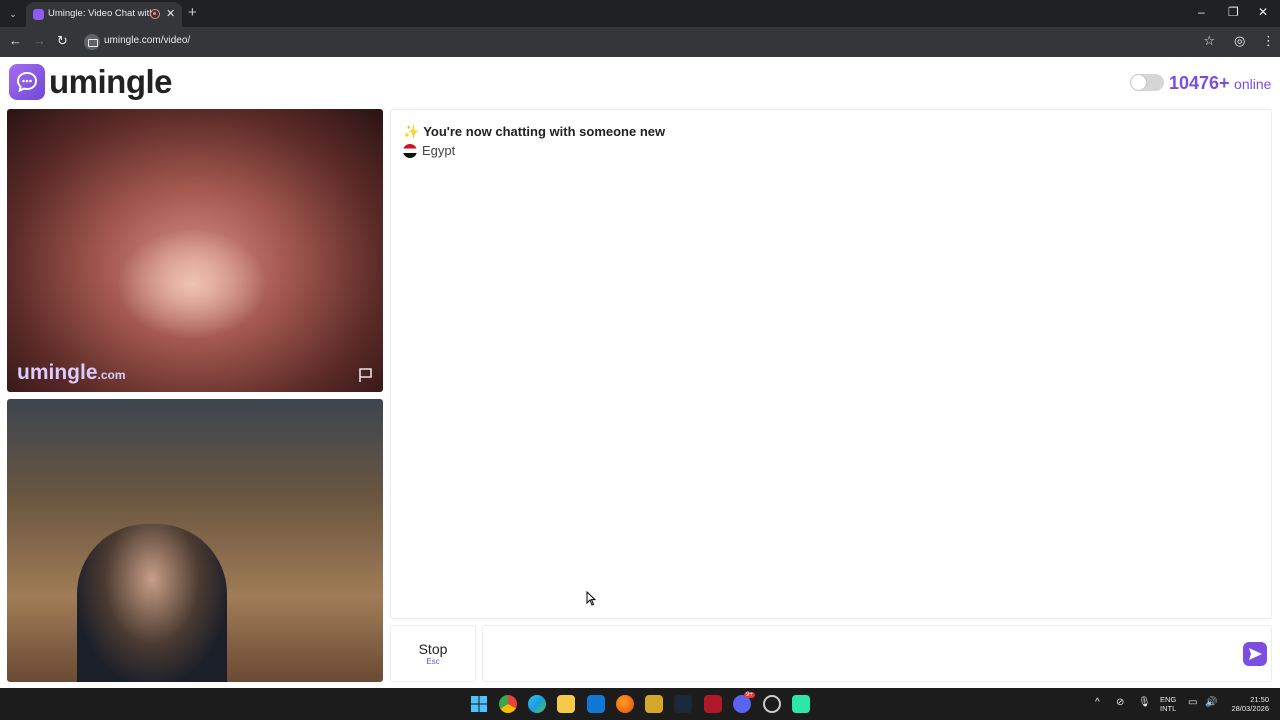 Image resolution: width=1280 pixels, height=720 pixels. Describe the element at coordinates (1201, 12) in the screenshot. I see `minimize-icon: –` at that location.